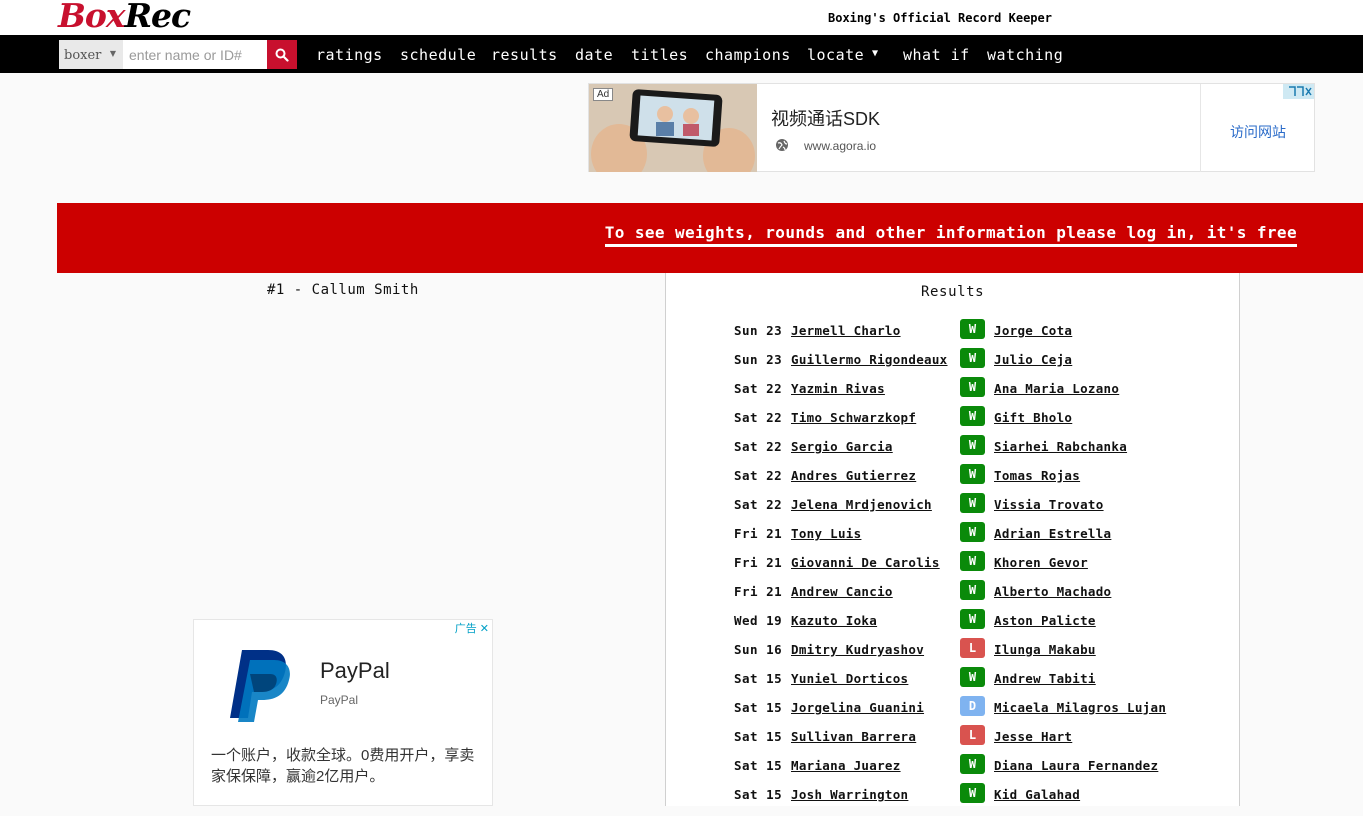 The image size is (1363, 816). What do you see at coordinates (603, 94) in the screenshot?
I see `ad-badge: Ad` at bounding box center [603, 94].